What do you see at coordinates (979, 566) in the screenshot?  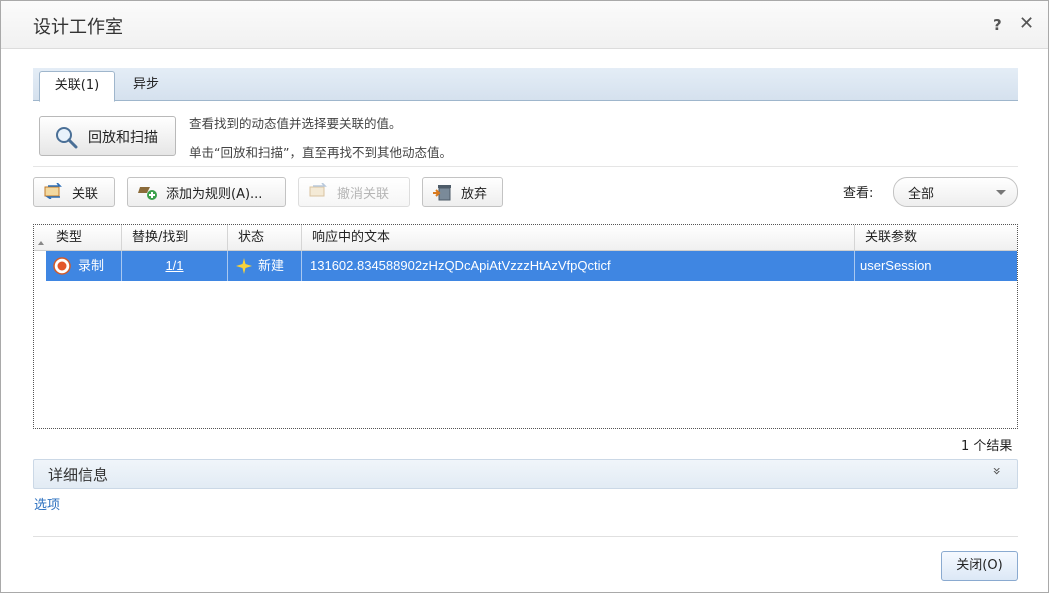 I see `close-button: 关闭(O)` at bounding box center [979, 566].